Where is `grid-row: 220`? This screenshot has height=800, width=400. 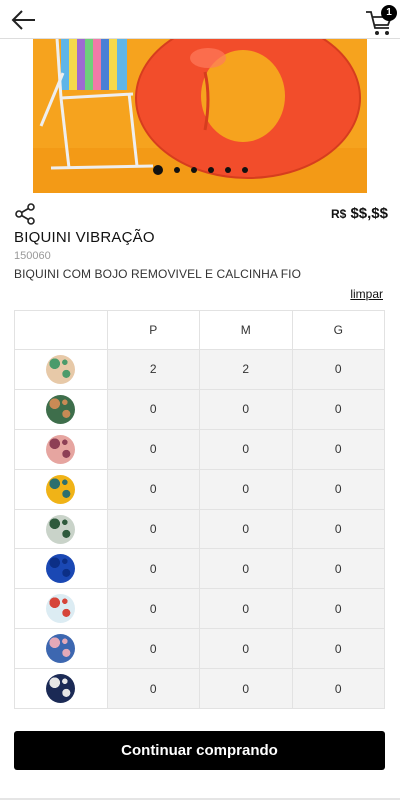 grid-row: 220 is located at coordinates (199, 369).